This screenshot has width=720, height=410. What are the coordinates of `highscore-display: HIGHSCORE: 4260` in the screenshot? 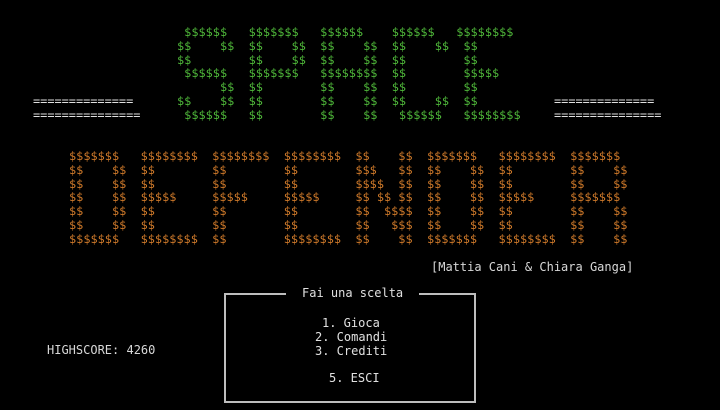 It's located at (101, 350).